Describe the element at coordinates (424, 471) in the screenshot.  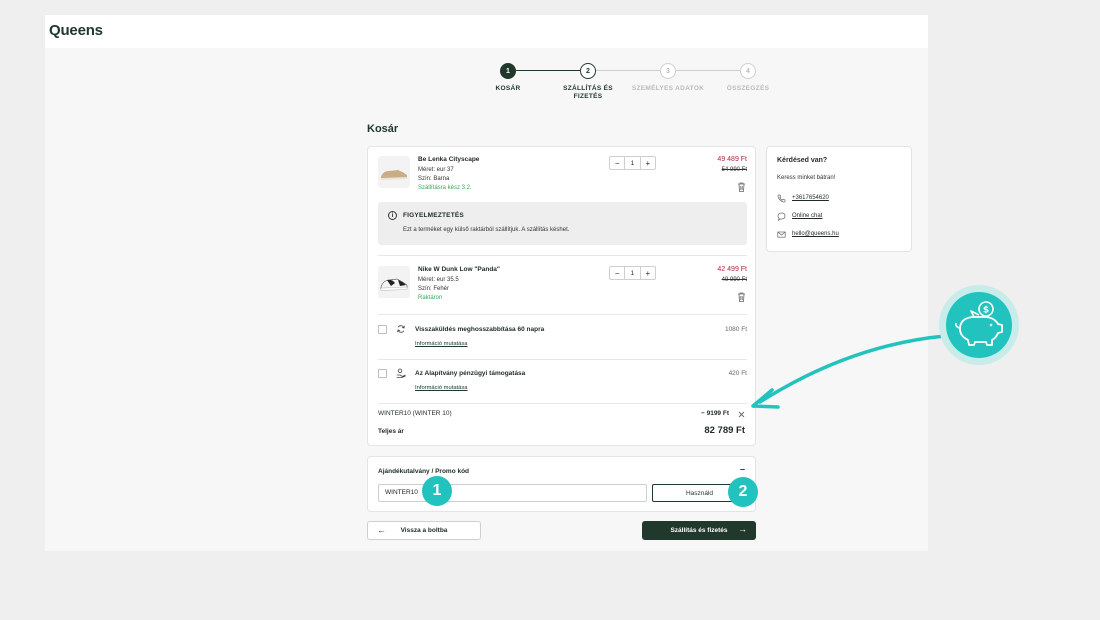
I see `promo-title: Ajándékutalvány / Promo kód` at that location.